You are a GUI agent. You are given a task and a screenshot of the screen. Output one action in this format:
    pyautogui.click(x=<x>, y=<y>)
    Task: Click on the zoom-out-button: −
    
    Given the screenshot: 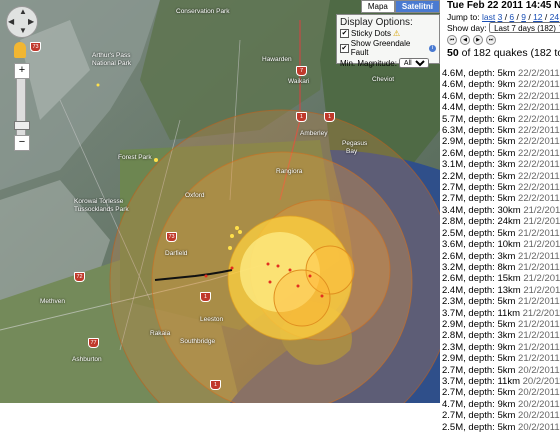 What is the action you would take?
    pyautogui.click(x=22, y=143)
    